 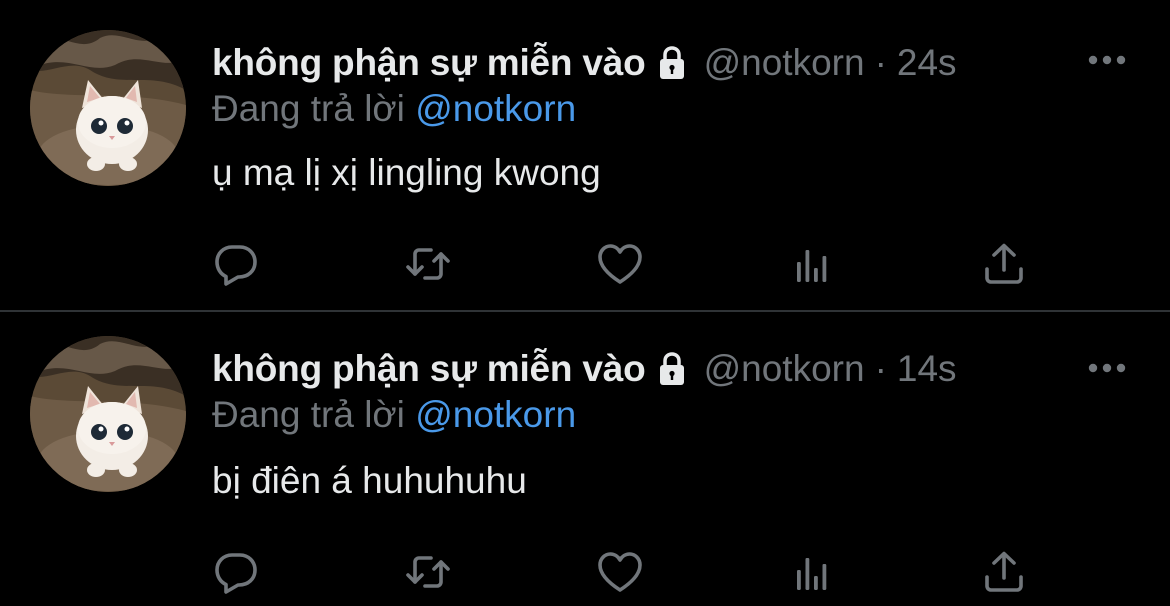 I want to click on tweet-text: bị điên á huhuhuhu, so click(x=369, y=480).